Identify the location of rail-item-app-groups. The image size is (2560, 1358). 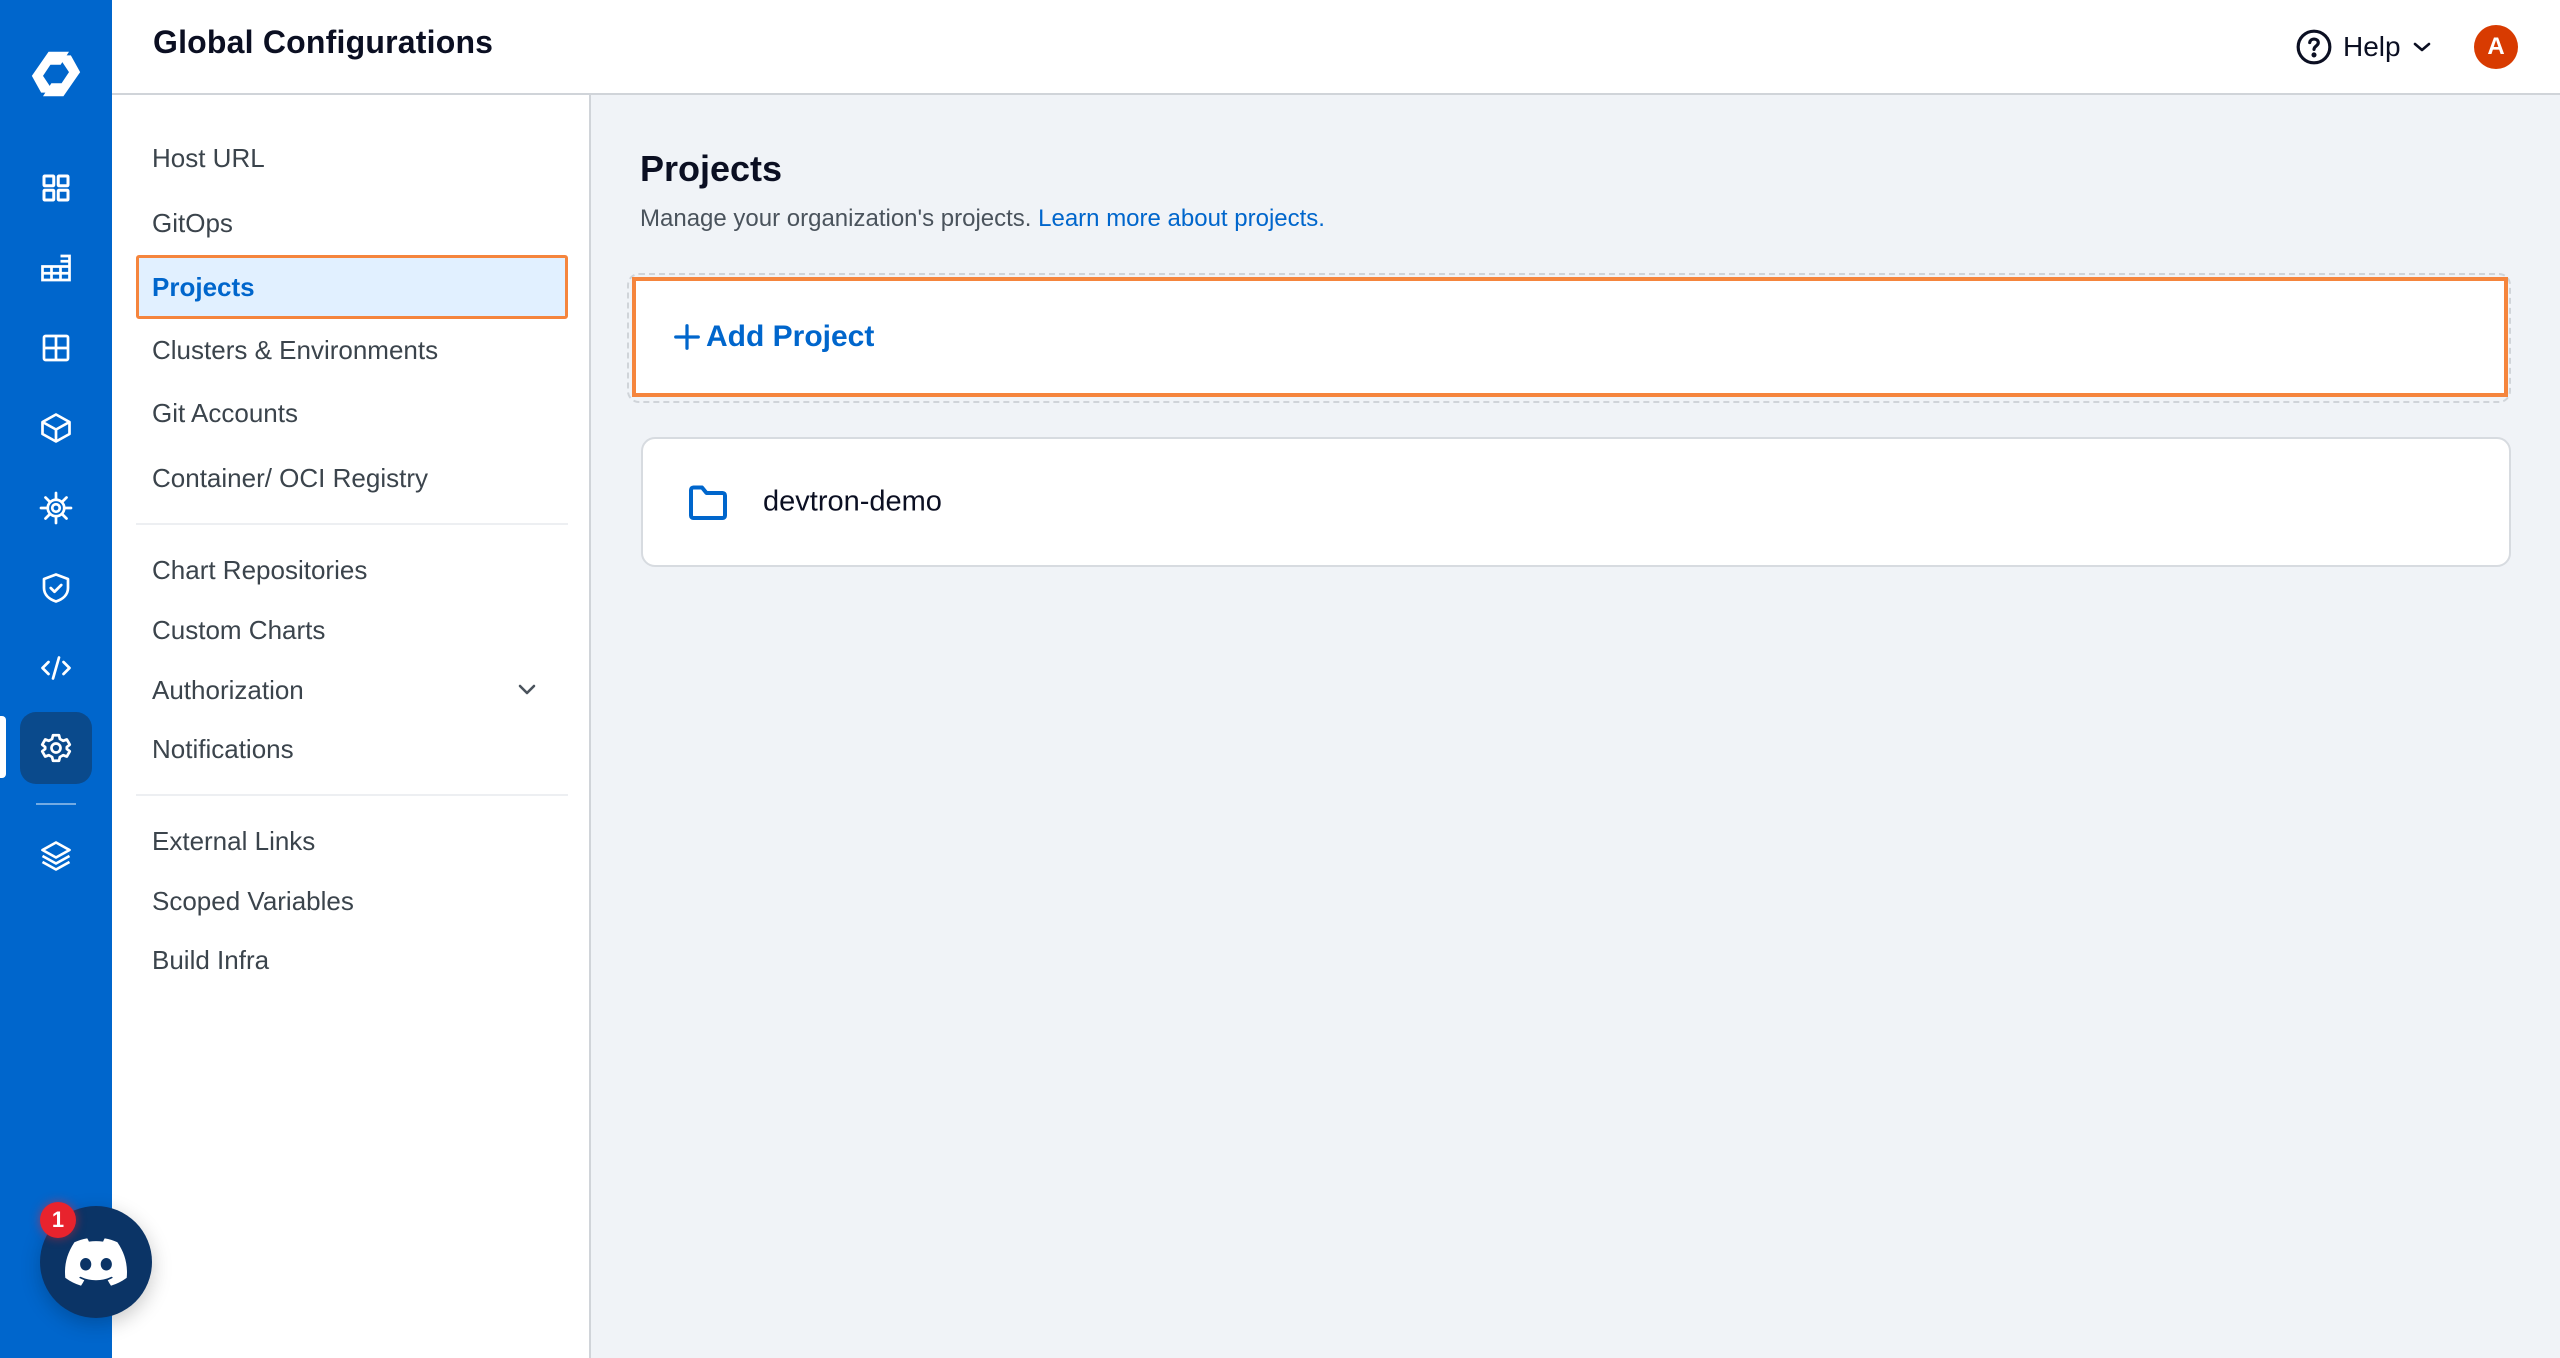
(56, 268).